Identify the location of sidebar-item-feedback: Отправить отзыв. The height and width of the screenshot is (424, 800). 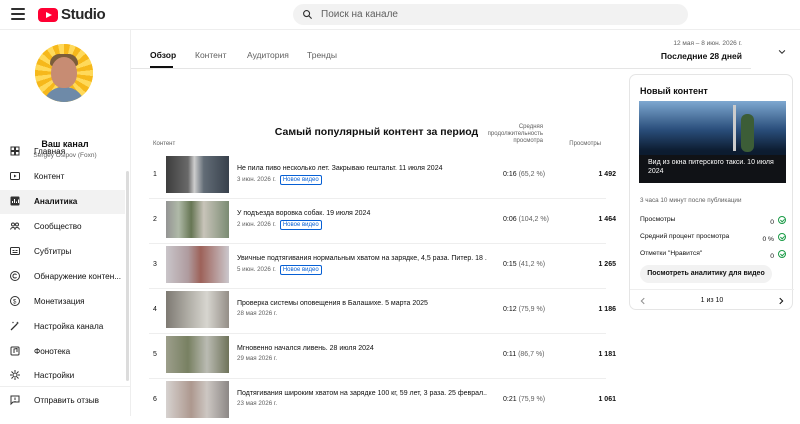
(62, 401).